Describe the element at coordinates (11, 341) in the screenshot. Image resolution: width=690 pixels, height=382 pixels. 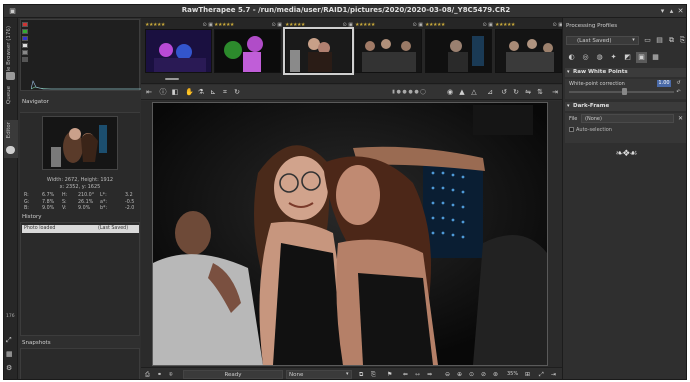
I see `crop-tool-icon: ⤢` at that location.